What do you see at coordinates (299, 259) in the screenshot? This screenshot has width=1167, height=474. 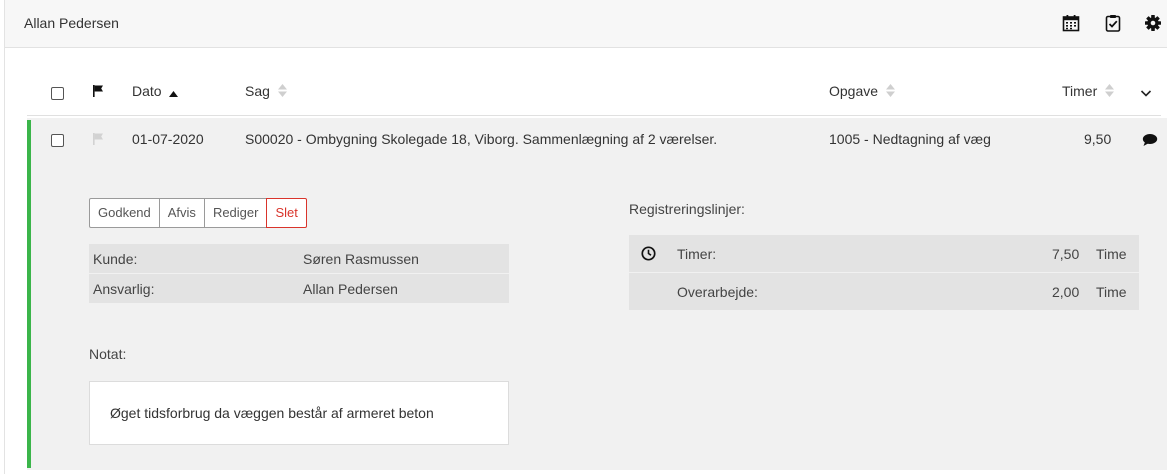 I see `info-row-customer: Kunde: Søren Rasmussen` at bounding box center [299, 259].